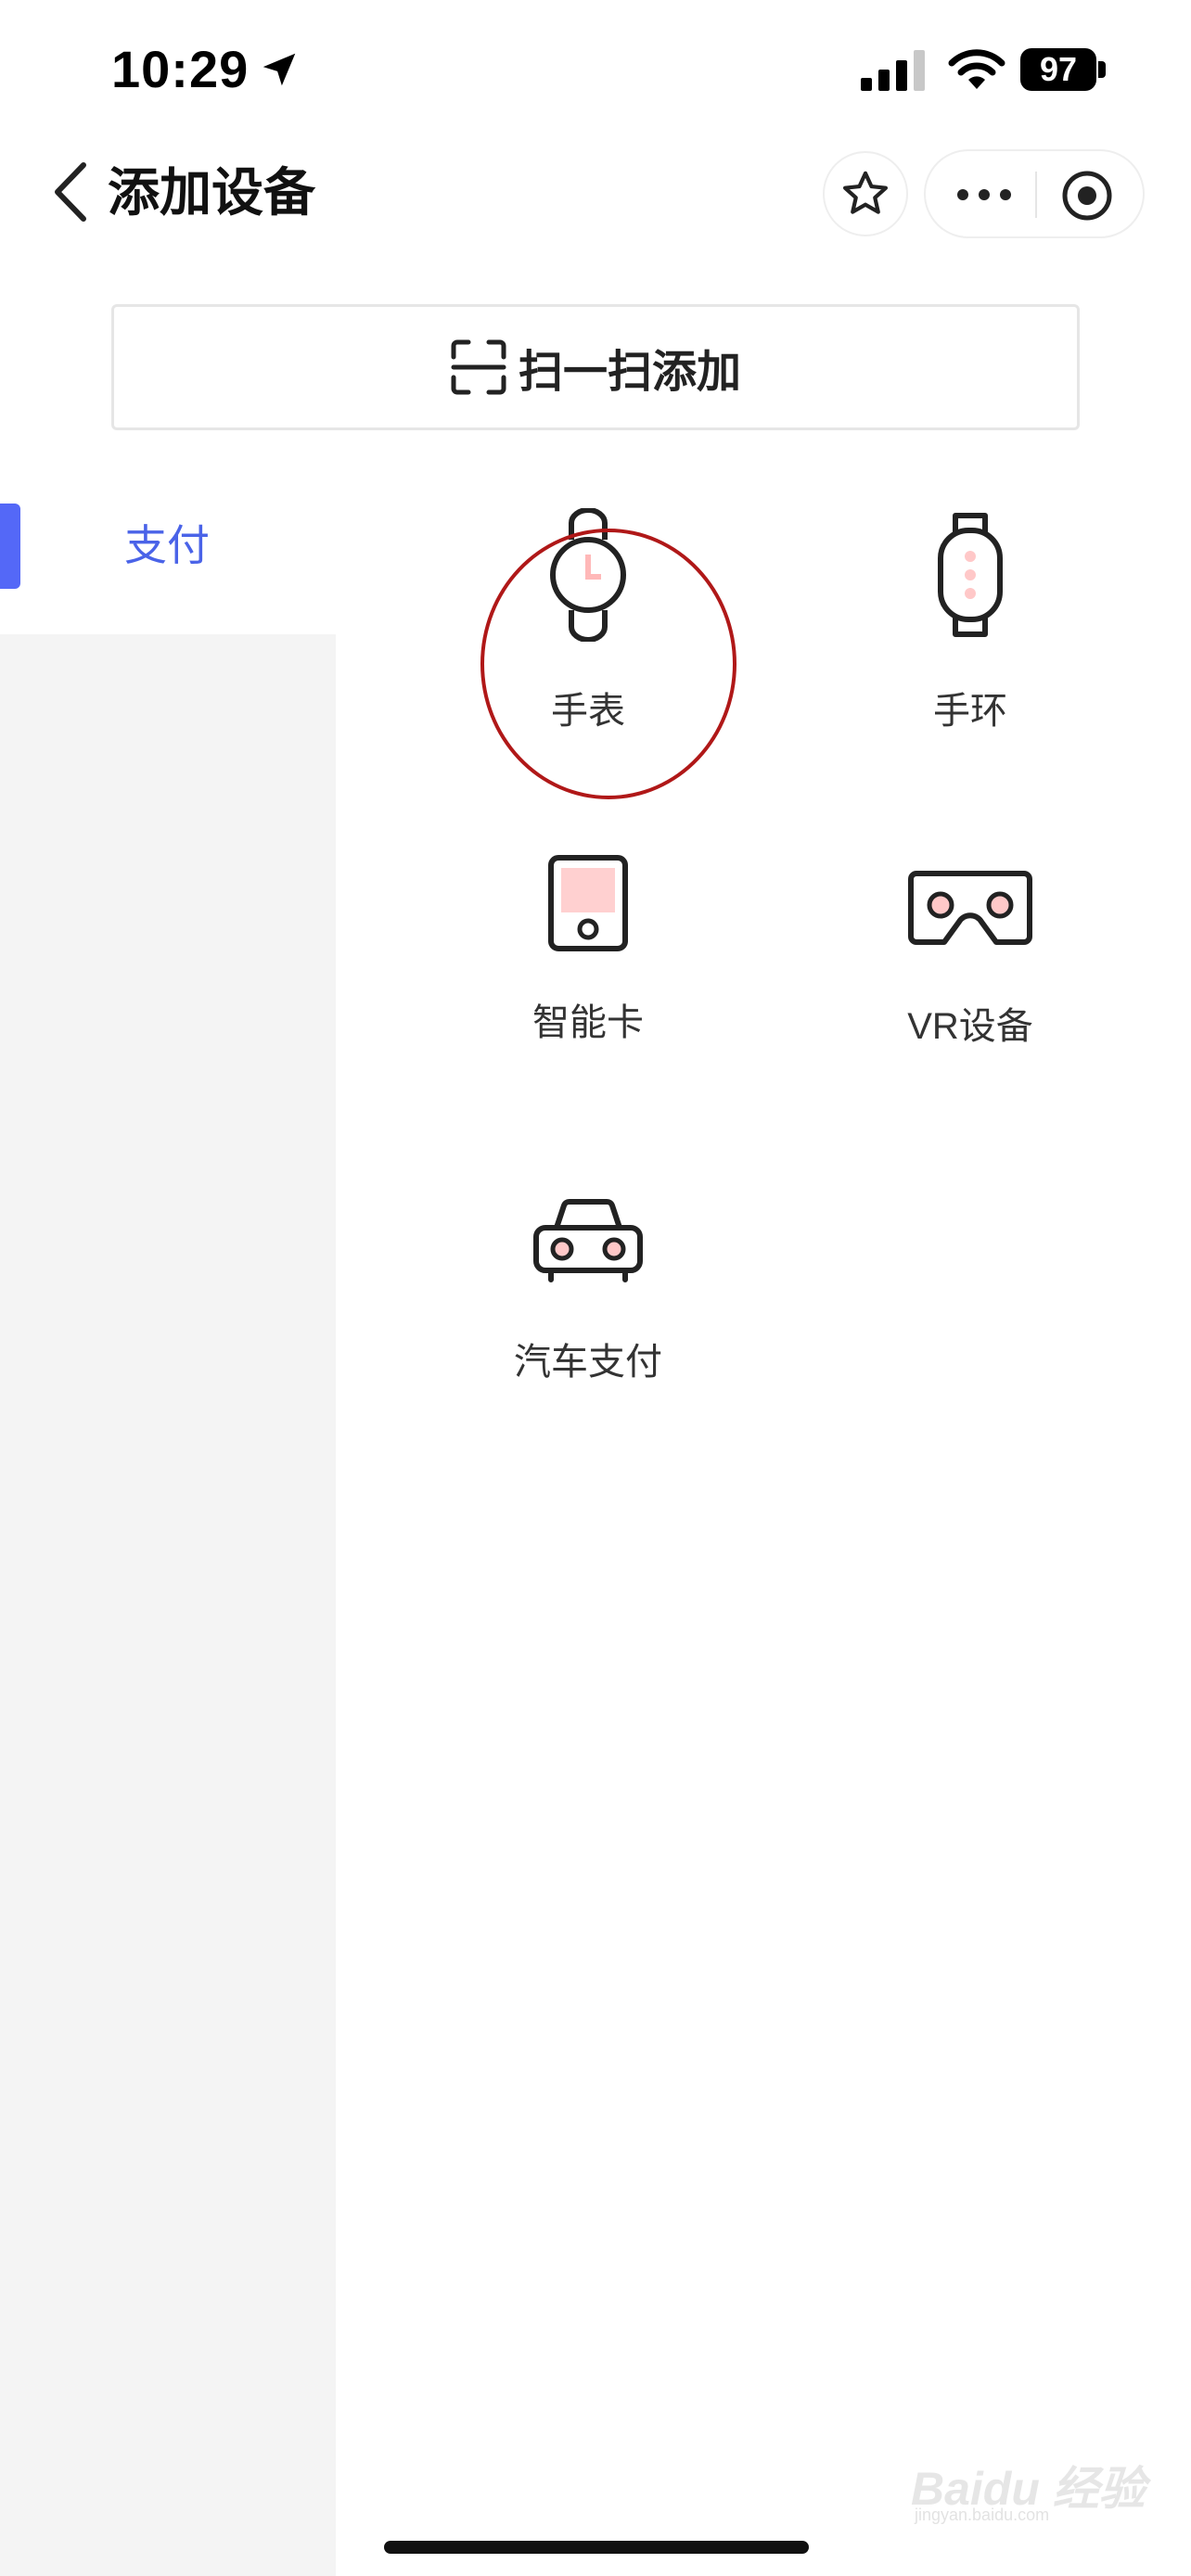 The height and width of the screenshot is (2576, 1191). Describe the element at coordinates (279, 69) in the screenshot. I see `location-arrow-icon` at that location.